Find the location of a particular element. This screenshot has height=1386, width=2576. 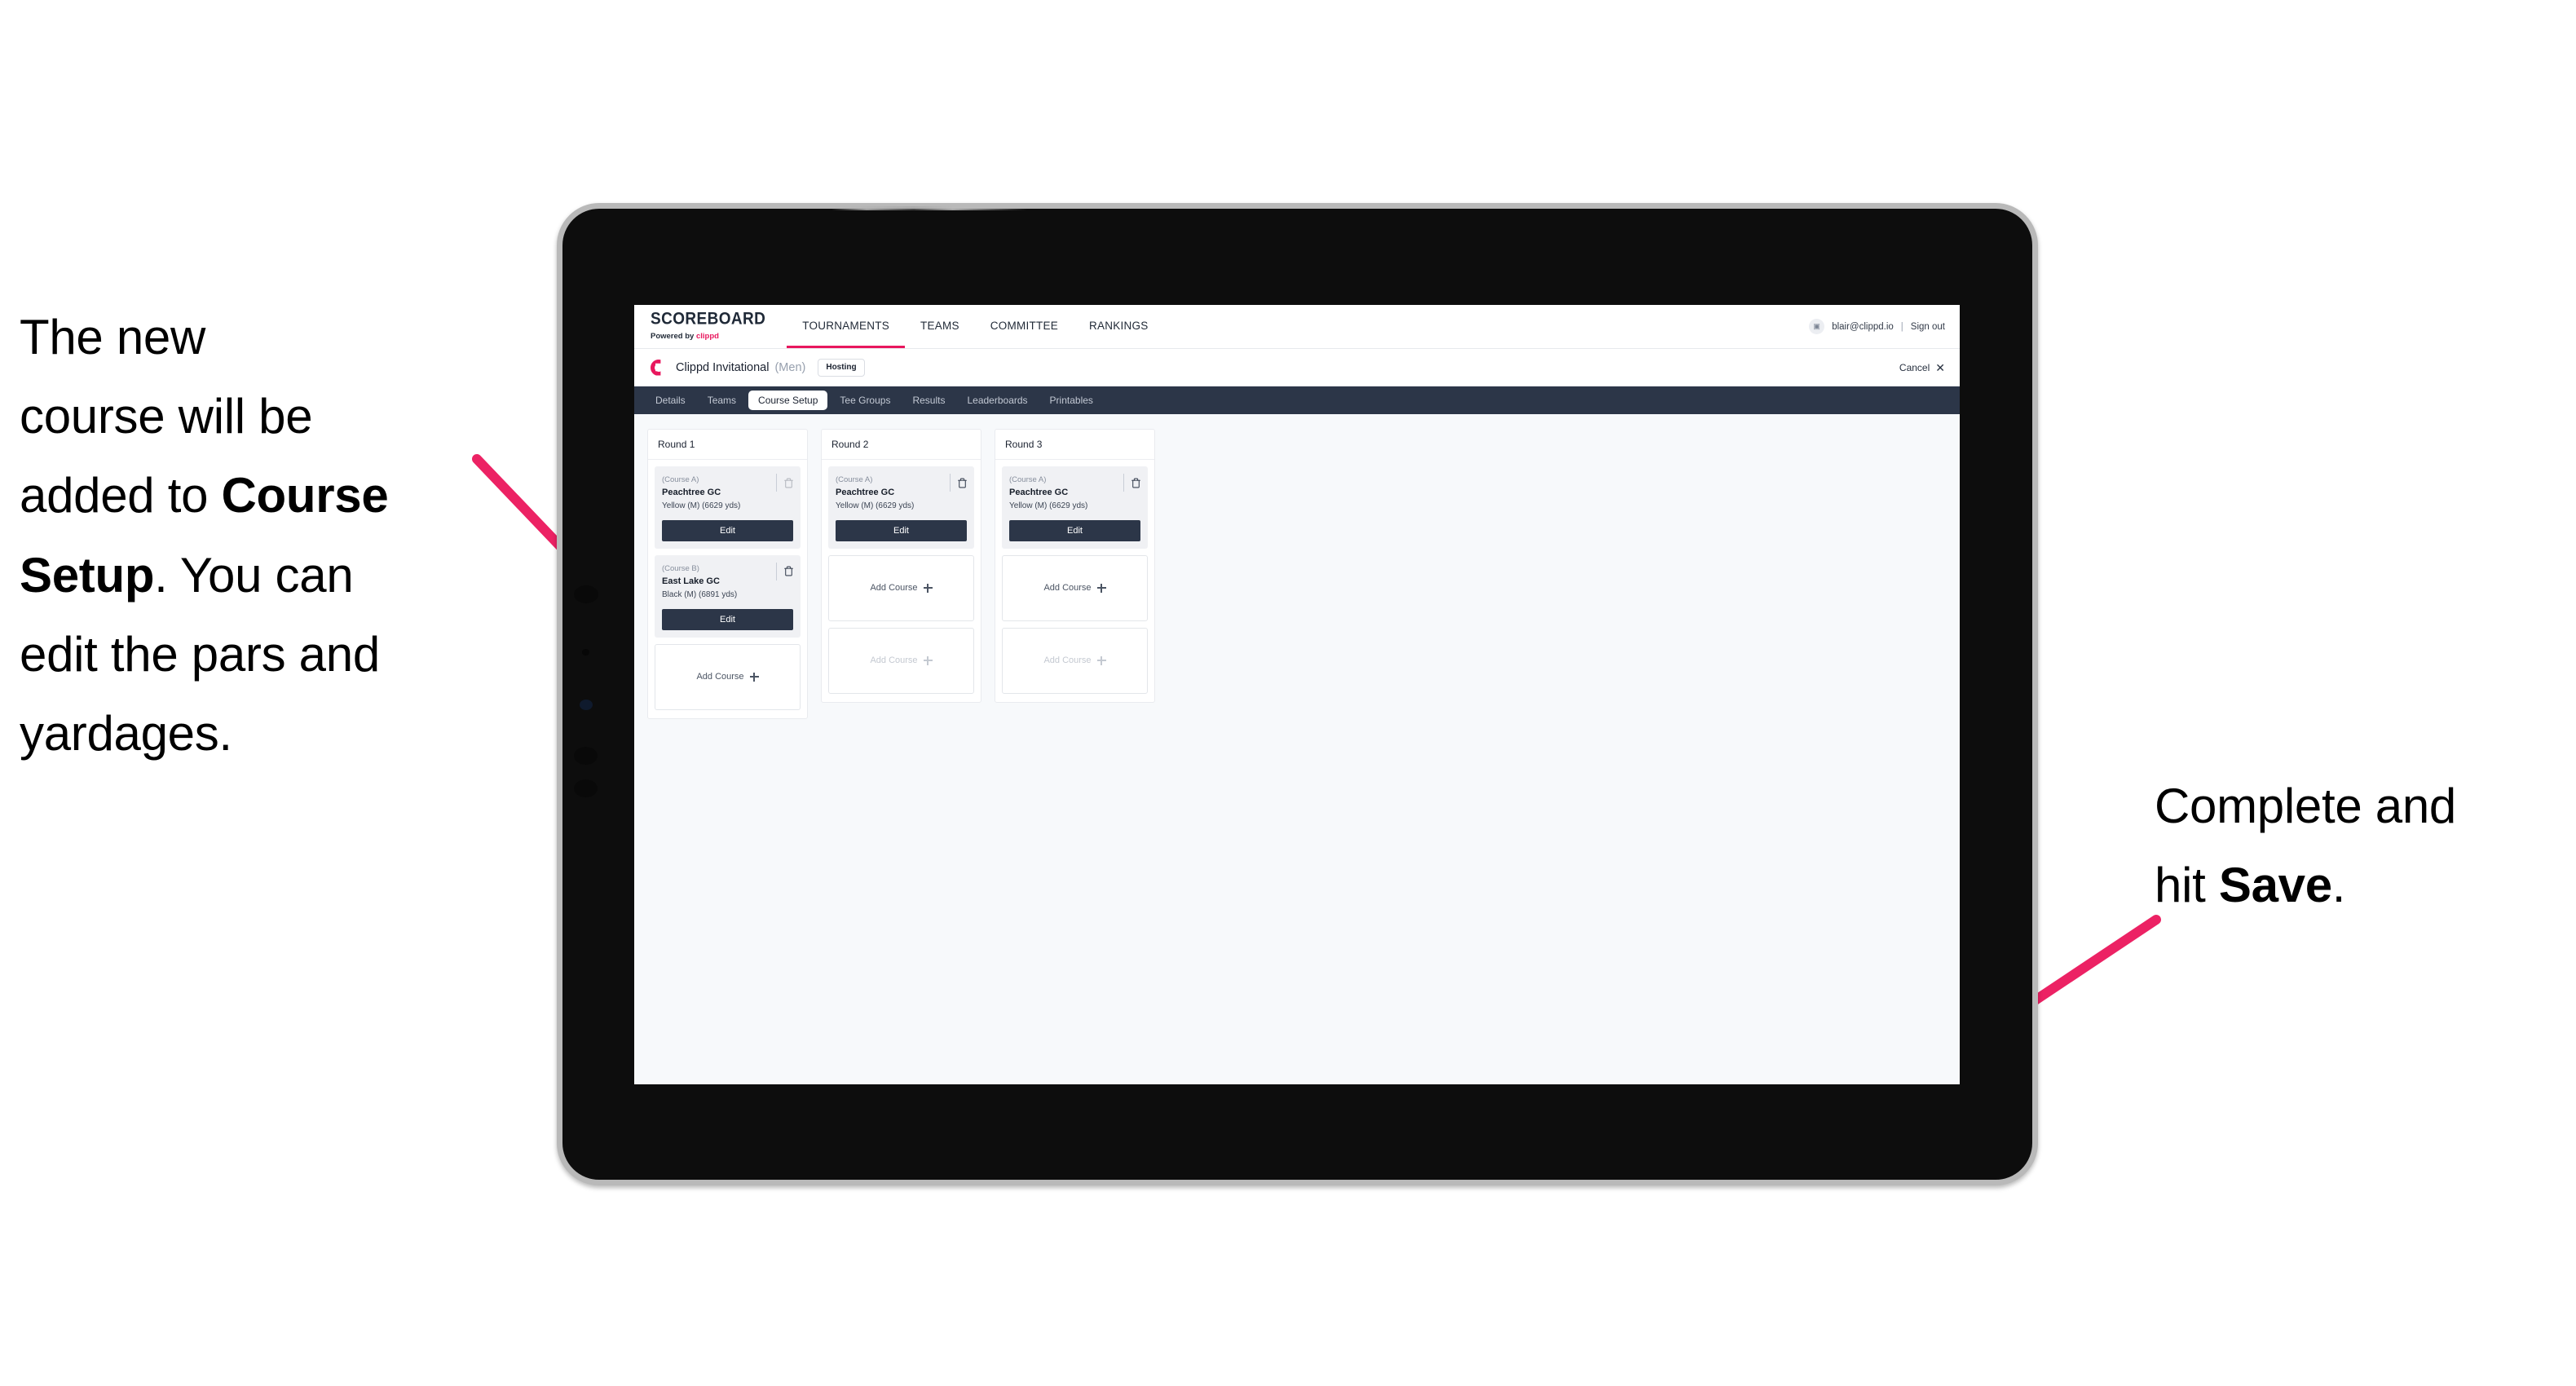

user-email-label: blair@clippd.io is located at coordinates (1863, 326).